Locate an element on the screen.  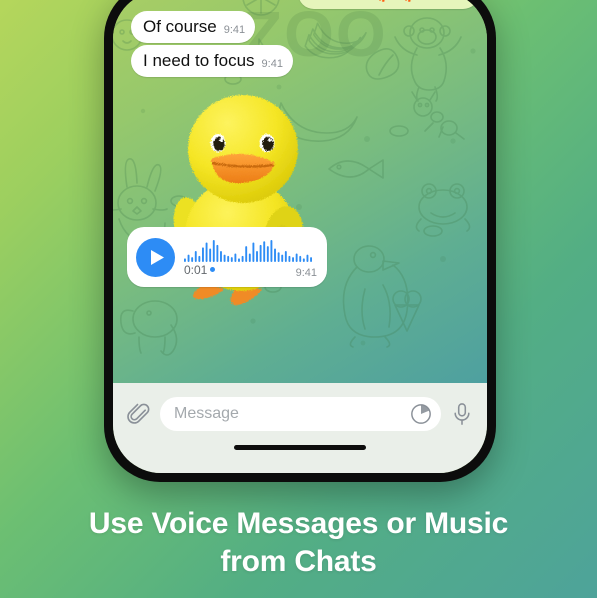
home-indicator is located at coordinates (300, 447).